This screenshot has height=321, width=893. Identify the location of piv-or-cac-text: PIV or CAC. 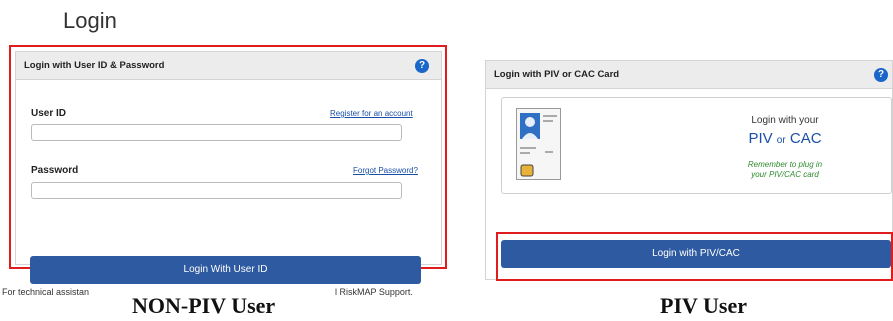
(785, 138).